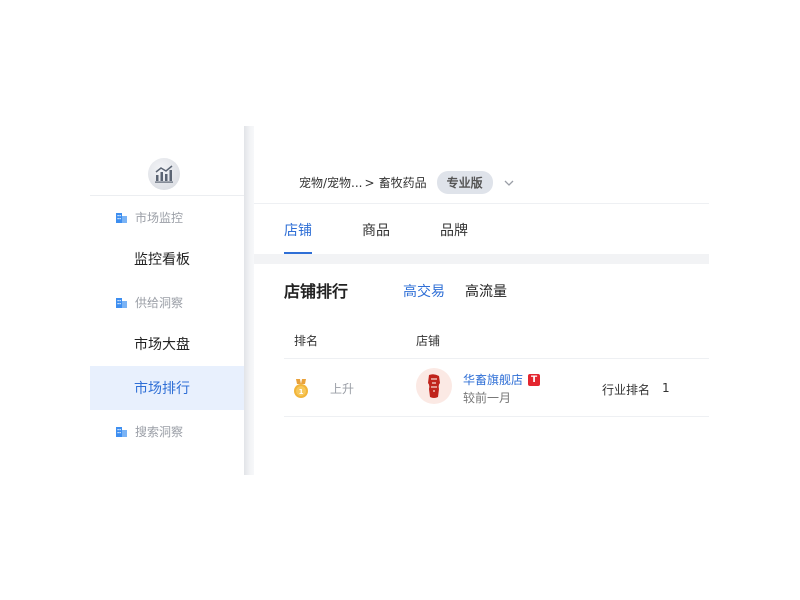  Describe the element at coordinates (162, 389) in the screenshot. I see `sidebar-item-label: 市场排行` at that location.